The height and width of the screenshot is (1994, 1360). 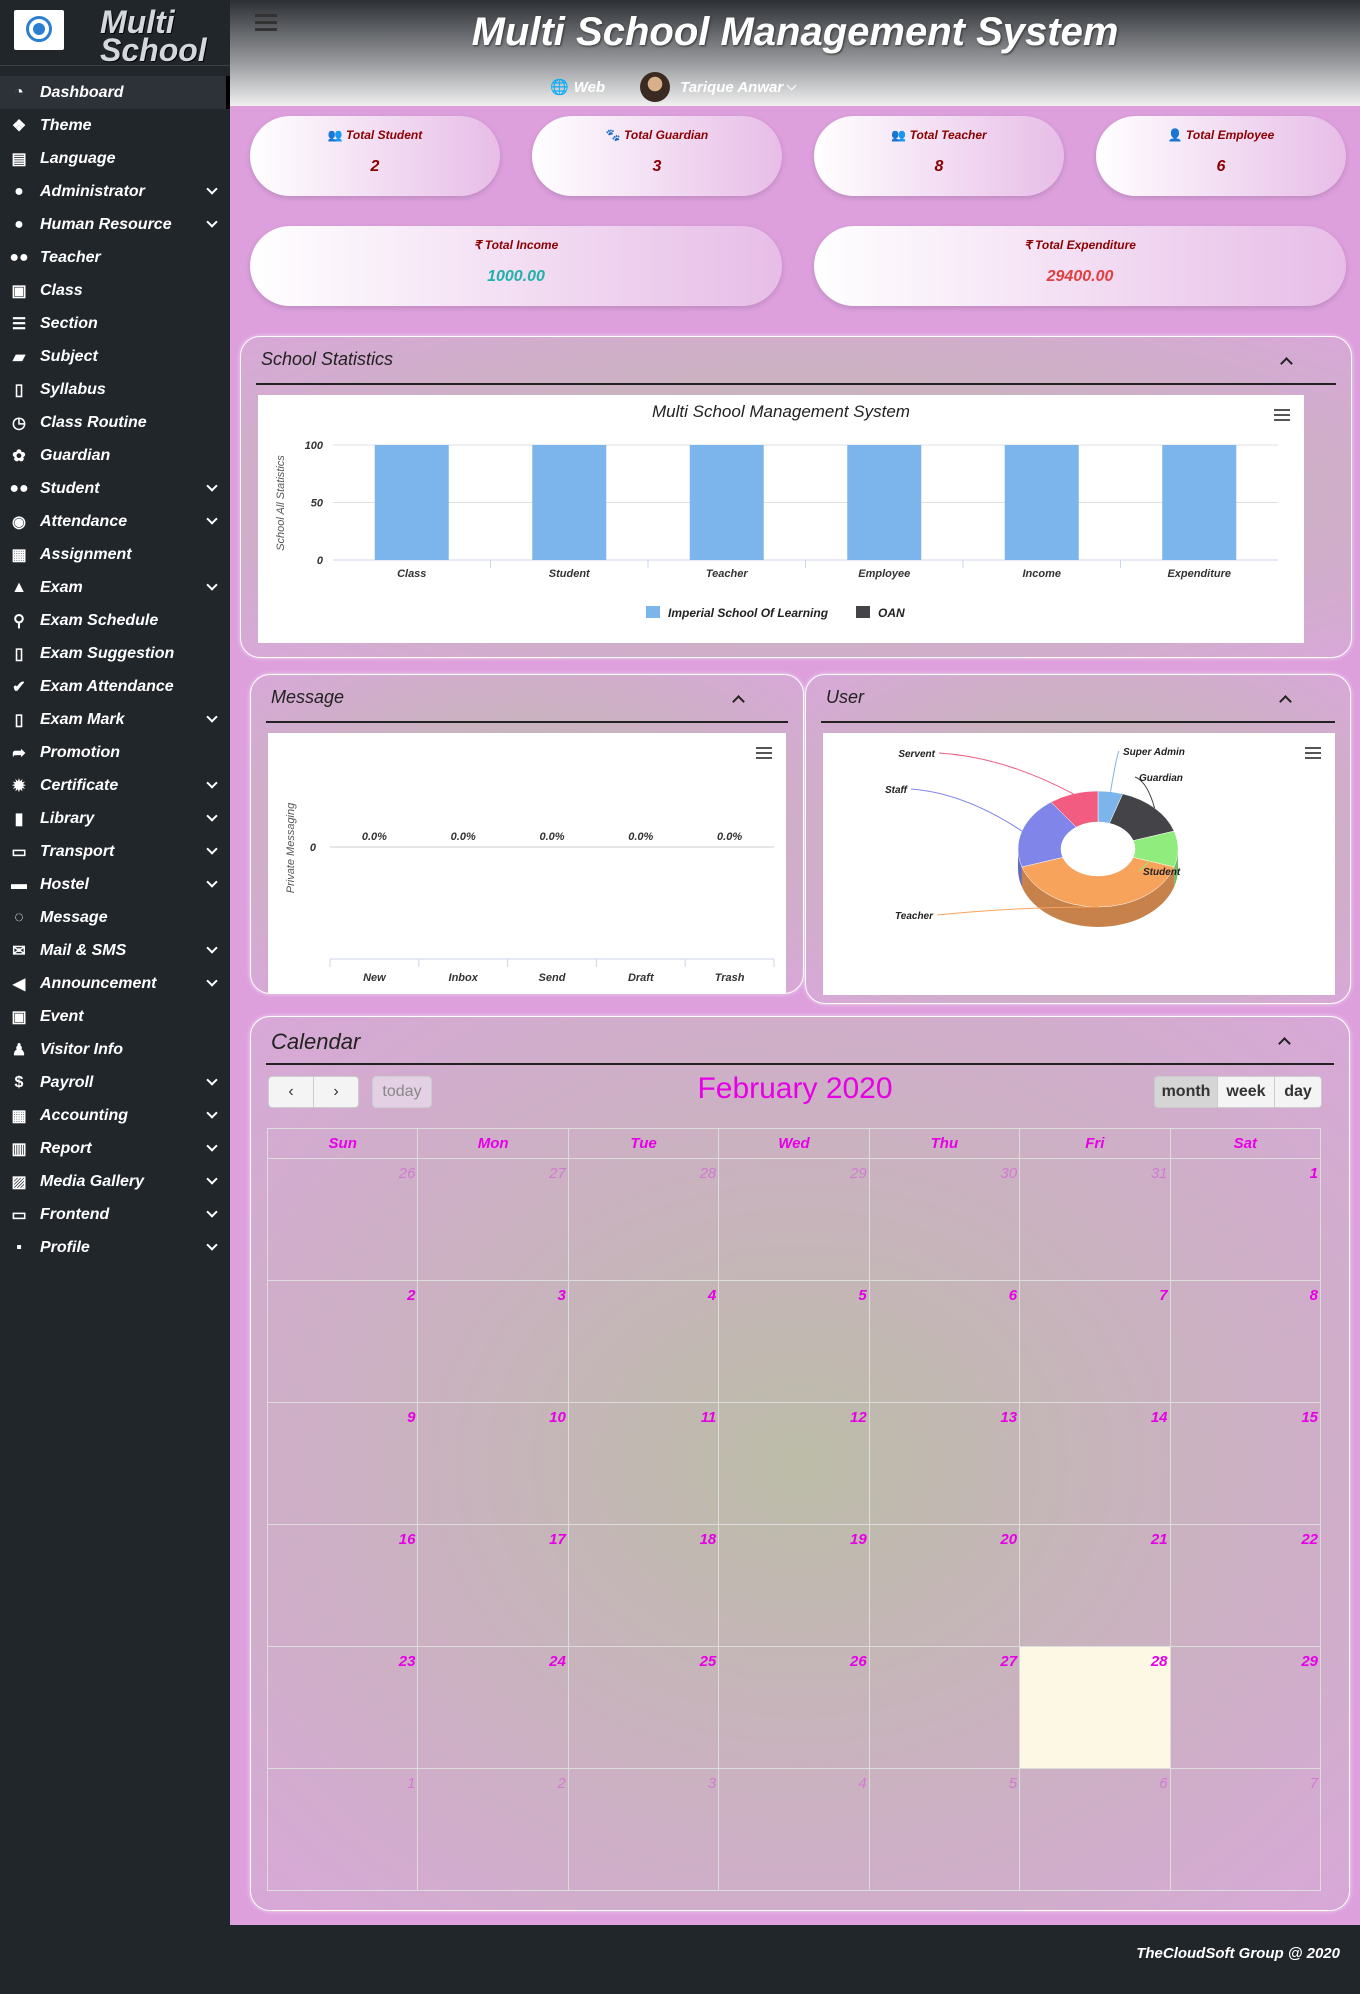 I want to click on calendar-day-cell: 9, so click(x=342, y=1463).